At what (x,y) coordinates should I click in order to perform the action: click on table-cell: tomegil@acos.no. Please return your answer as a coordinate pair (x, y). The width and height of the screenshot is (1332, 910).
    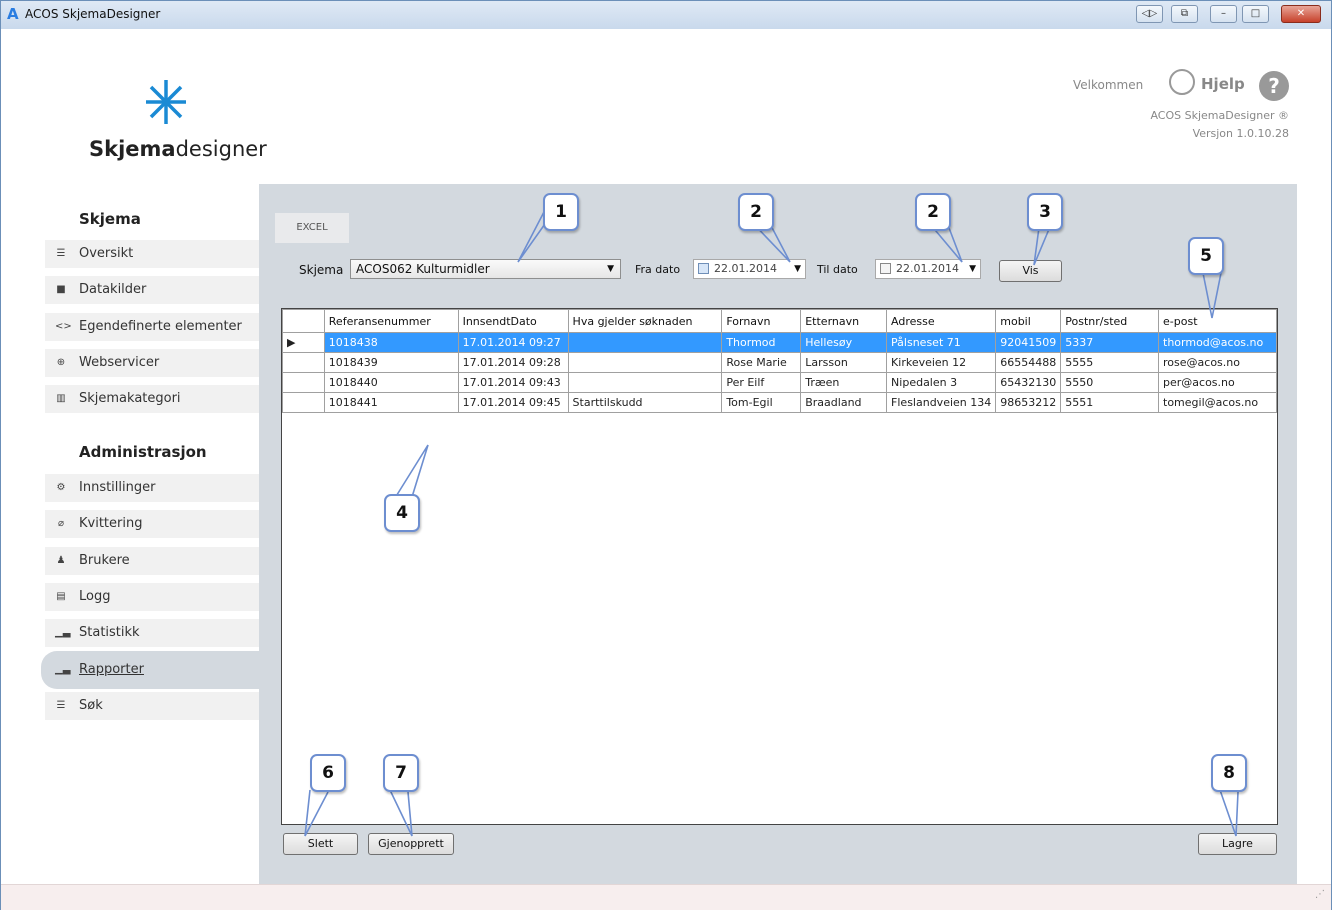
    Looking at the image, I should click on (1217, 402).